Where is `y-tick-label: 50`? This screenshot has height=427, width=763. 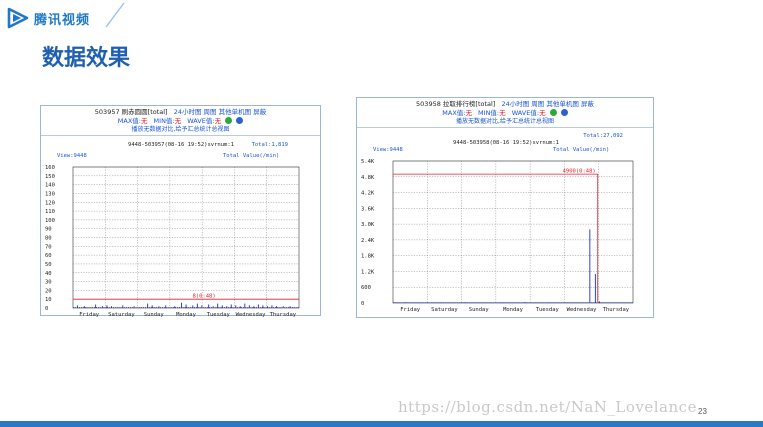 y-tick-label: 50 is located at coordinates (48, 265).